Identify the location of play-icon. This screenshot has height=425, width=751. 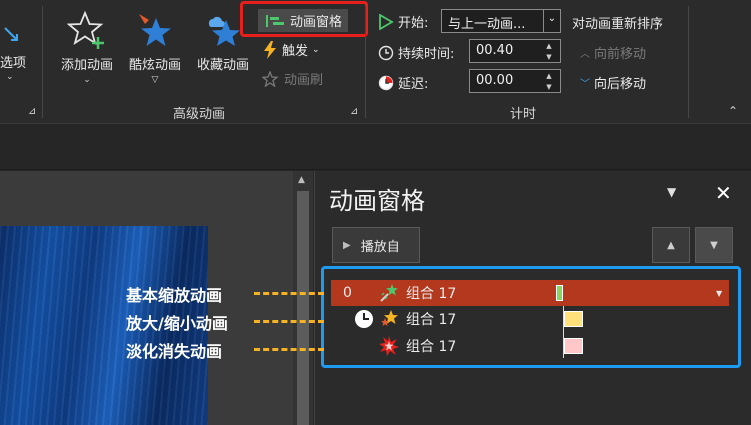
(386, 21).